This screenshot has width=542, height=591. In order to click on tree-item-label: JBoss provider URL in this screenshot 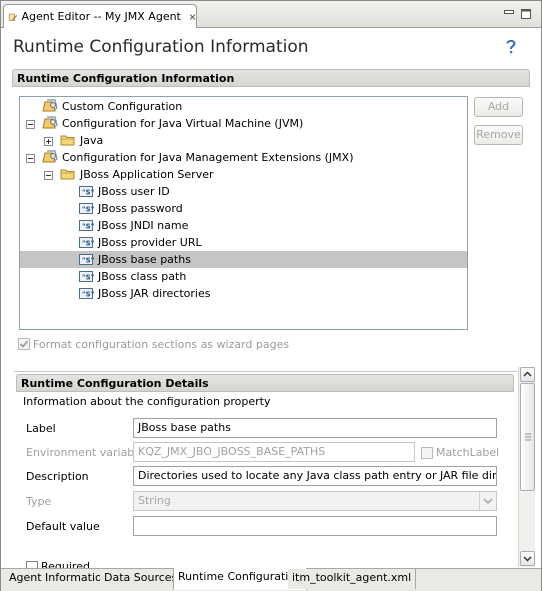, I will do `click(150, 242)`.